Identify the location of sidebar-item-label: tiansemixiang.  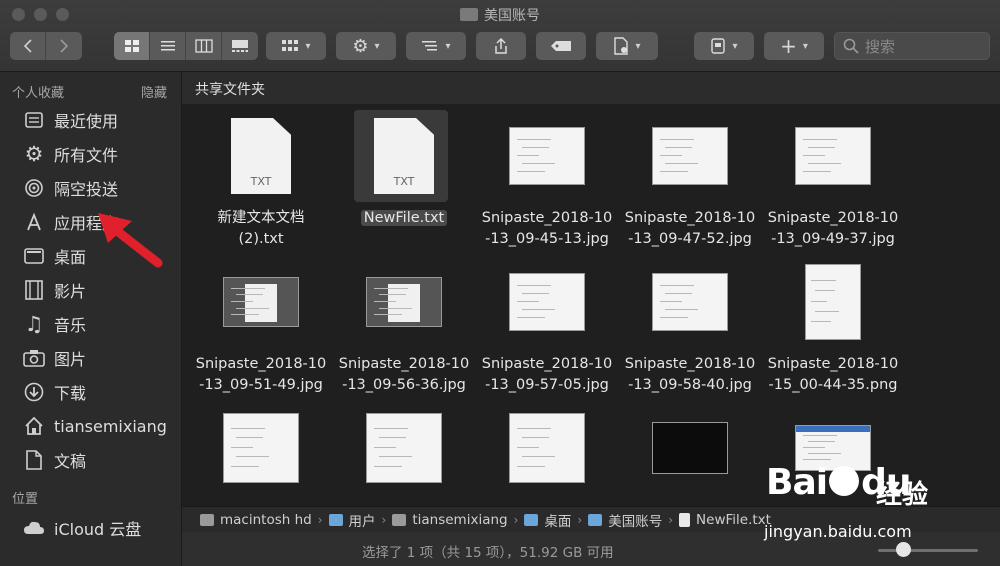
(110, 426).